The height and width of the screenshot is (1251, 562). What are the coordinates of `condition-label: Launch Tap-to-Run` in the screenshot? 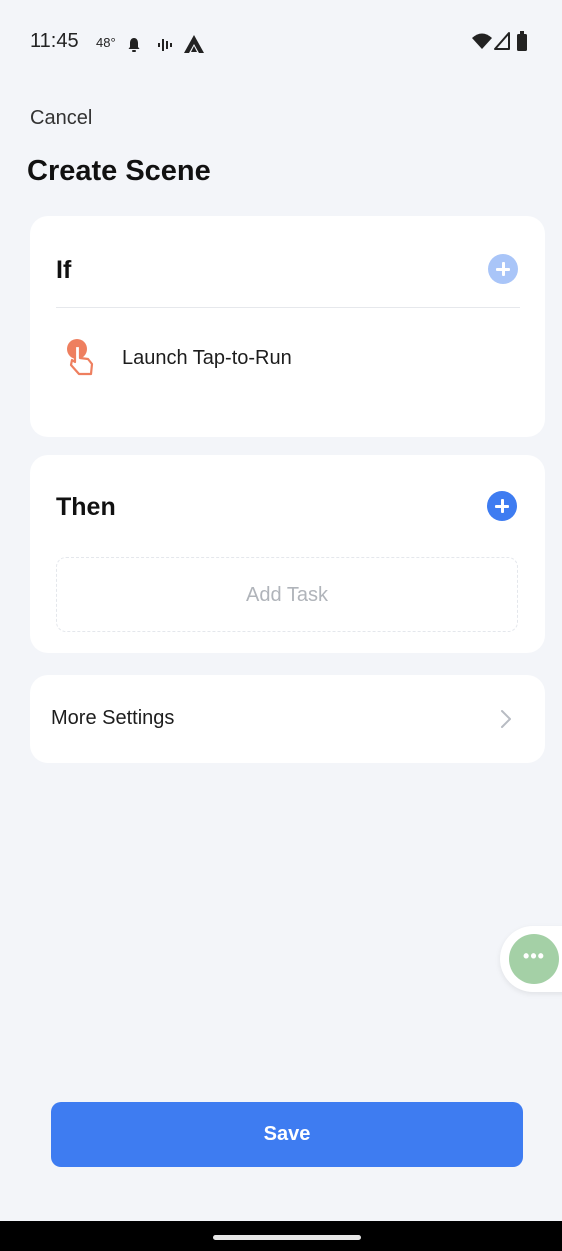 It's located at (207, 358).